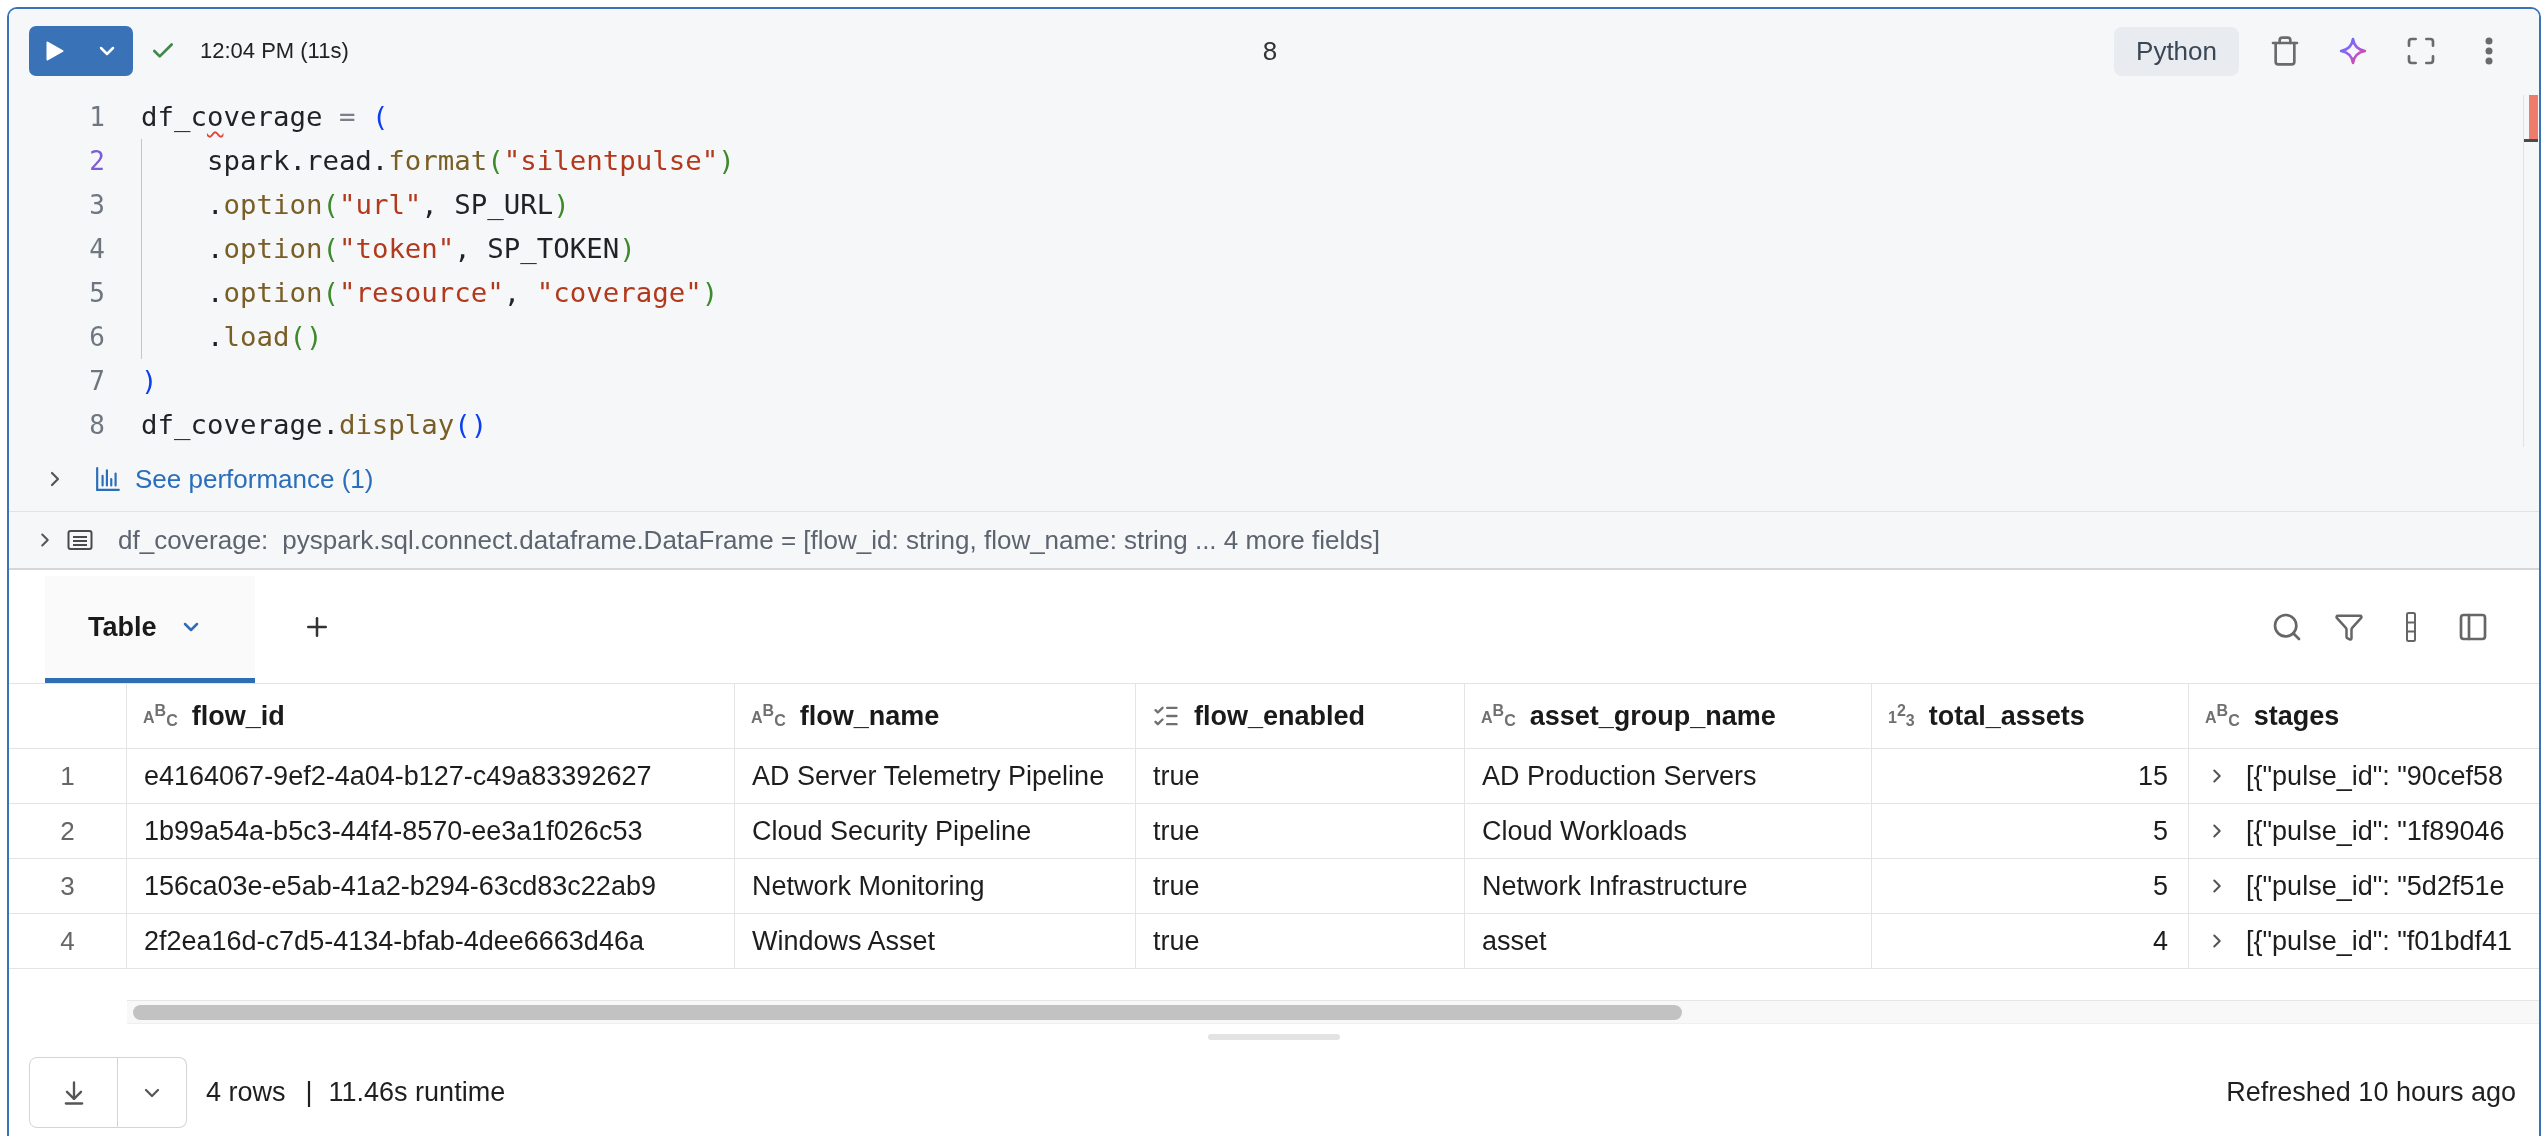 The height and width of the screenshot is (1136, 2544). What do you see at coordinates (2531, 140) in the screenshot?
I see `cursor-marker` at bounding box center [2531, 140].